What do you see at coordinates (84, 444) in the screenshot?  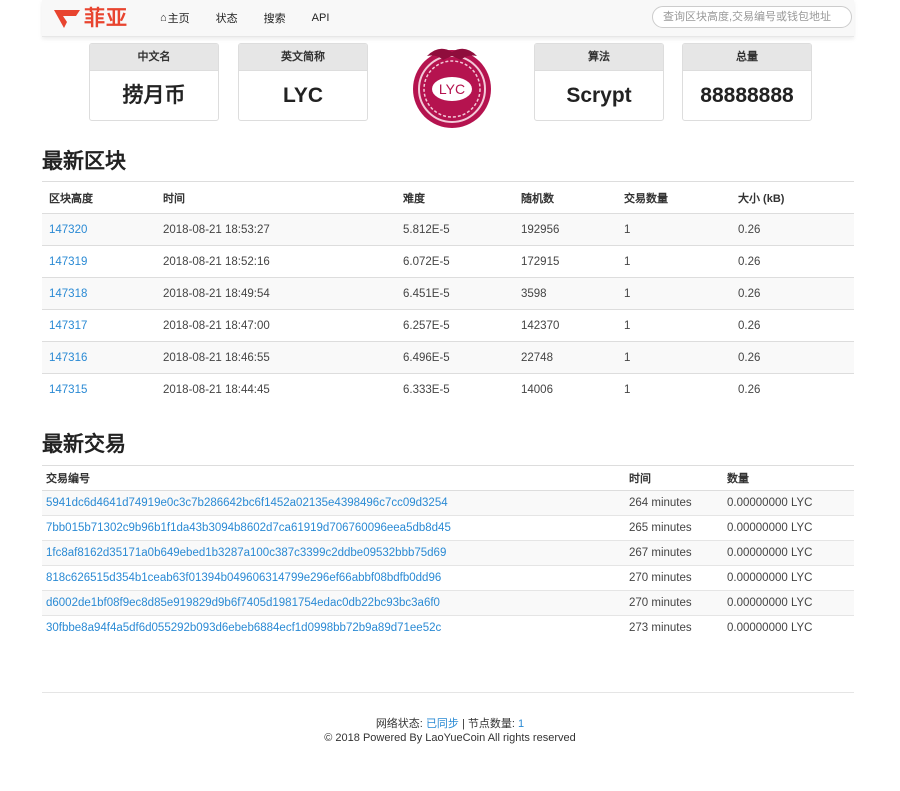 I see `latest-transactions-title: 最新交易` at bounding box center [84, 444].